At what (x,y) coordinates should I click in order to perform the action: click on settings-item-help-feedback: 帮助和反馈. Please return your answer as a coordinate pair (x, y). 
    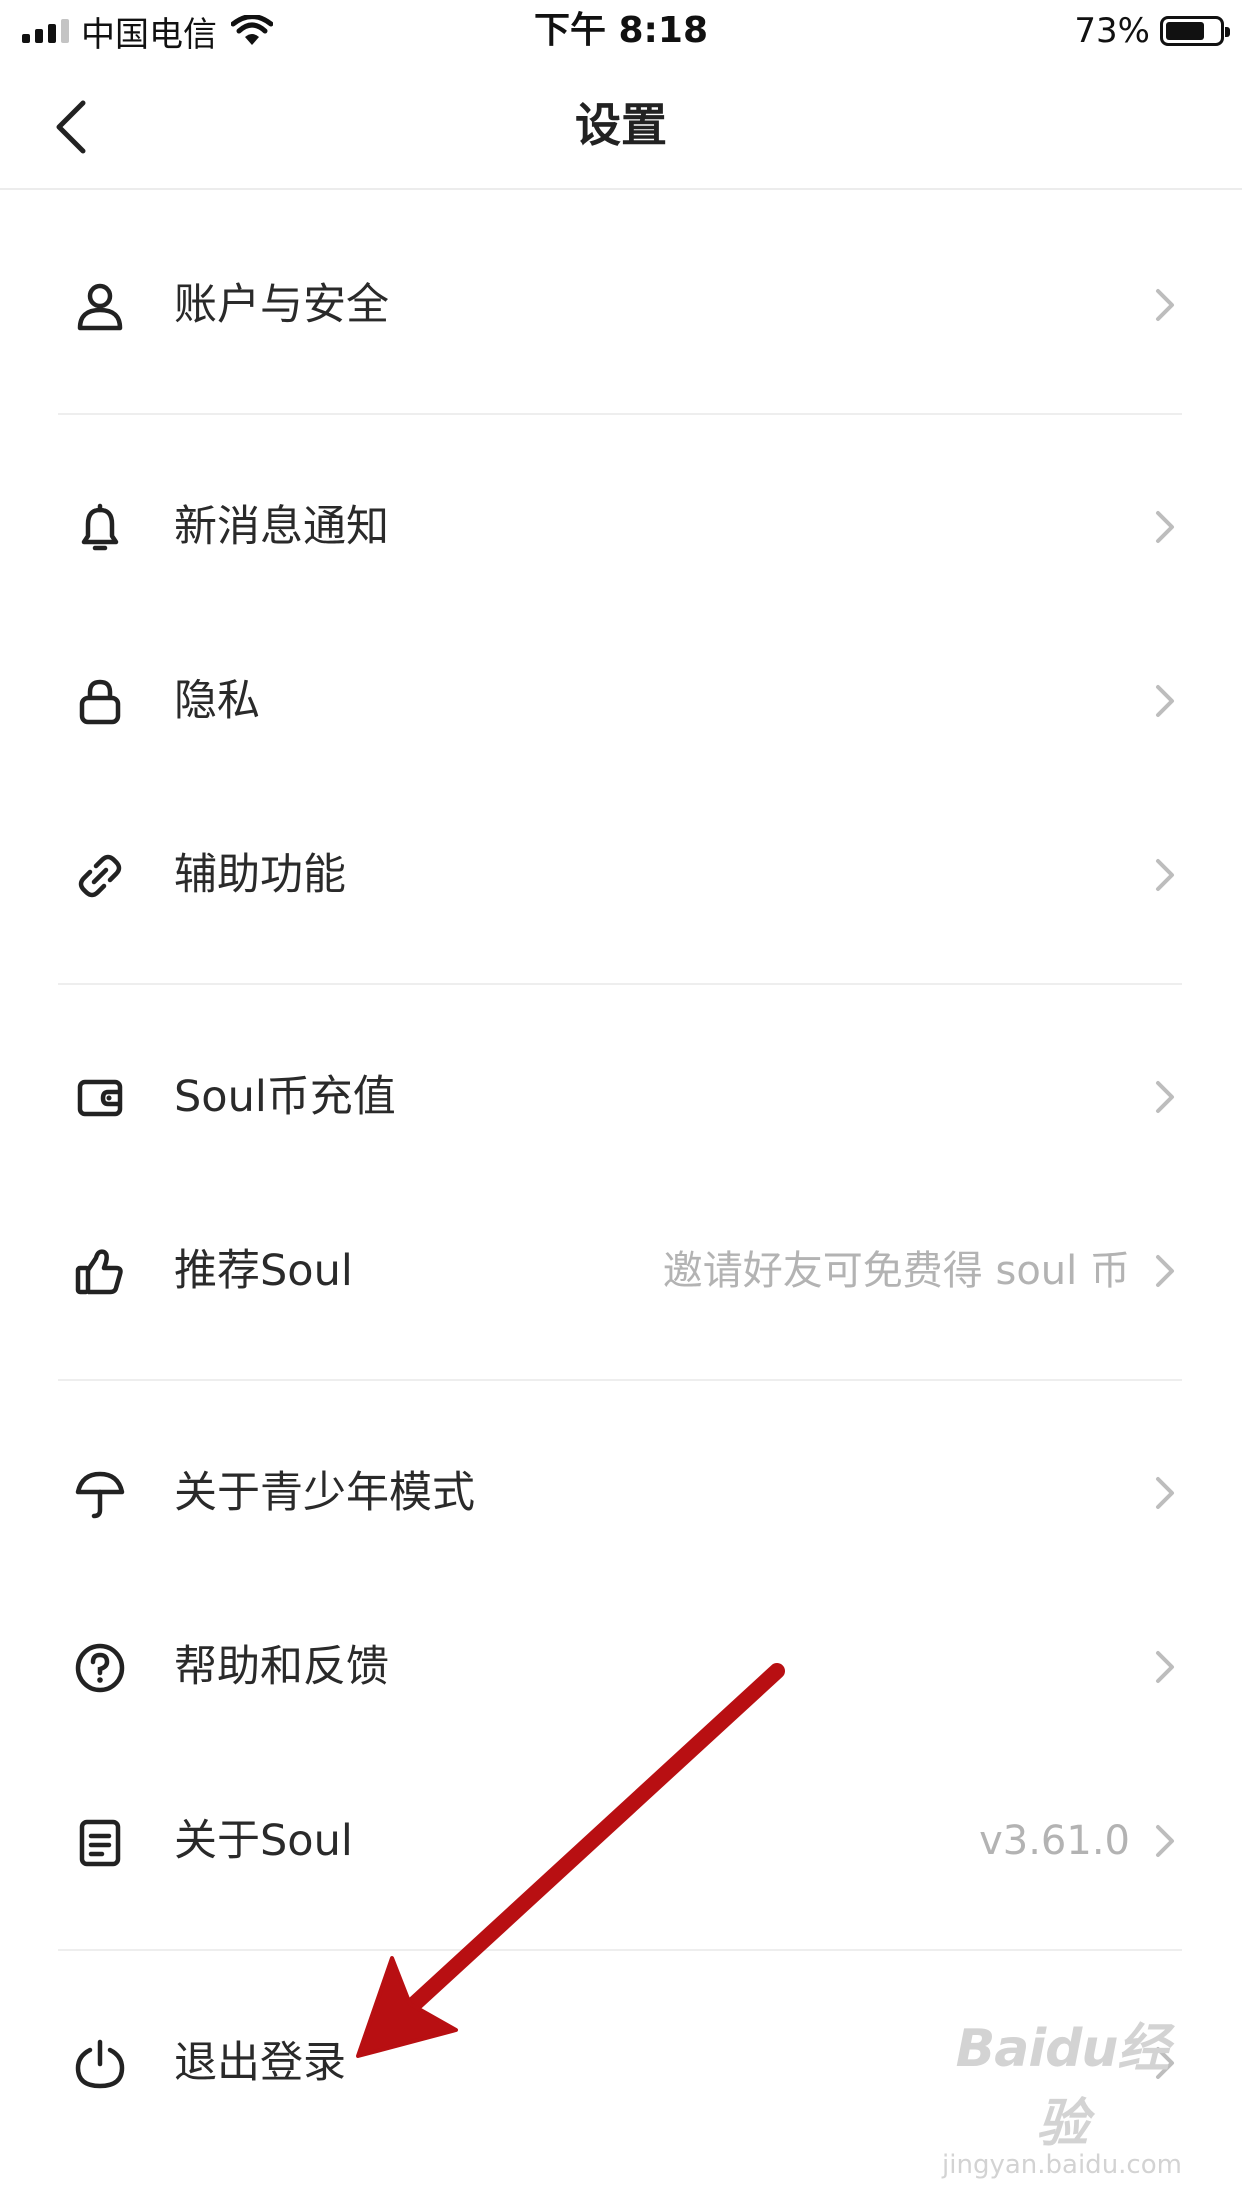
    Looking at the image, I should click on (621, 1667).